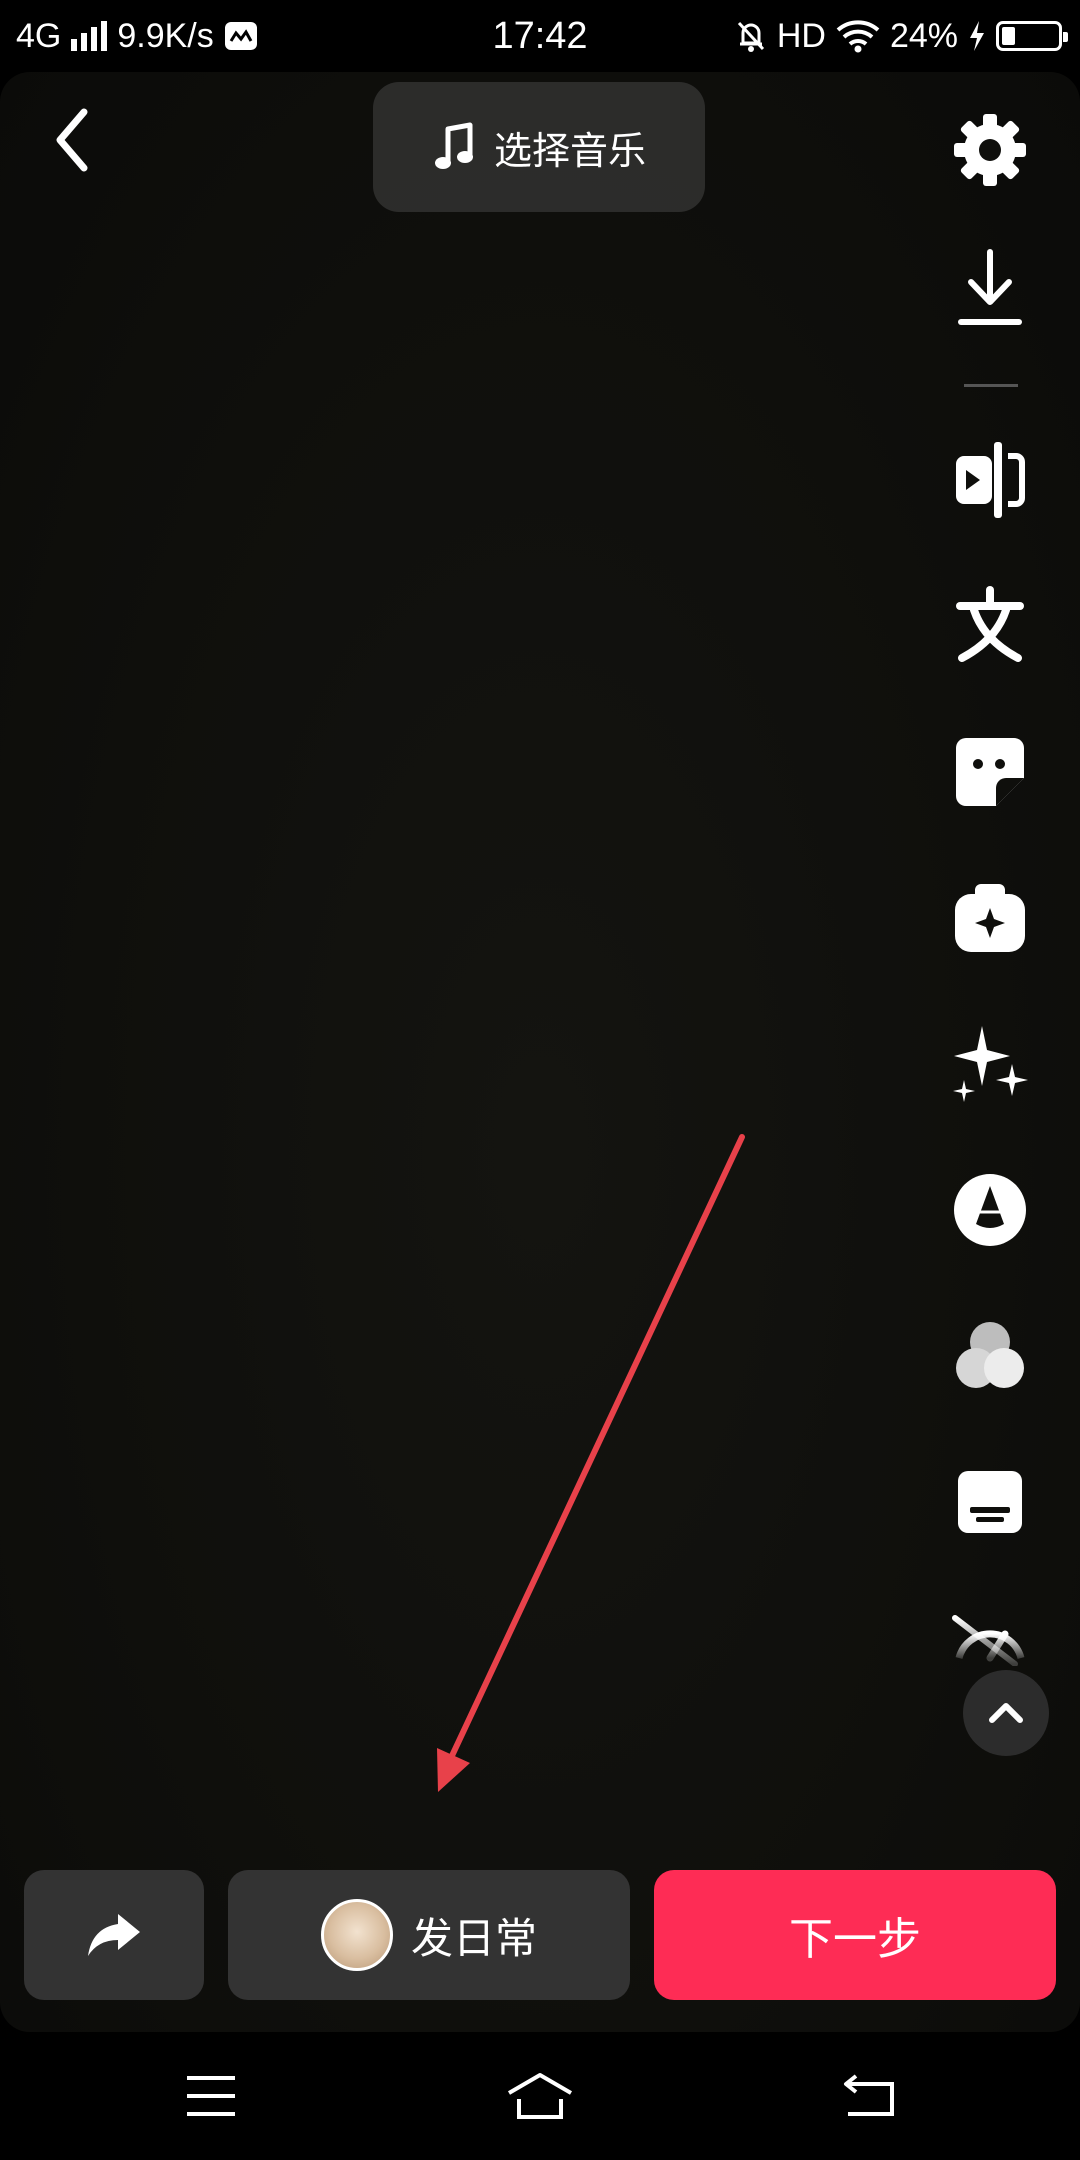 The width and height of the screenshot is (1080, 2160). I want to click on post-daily-button: 发日常, so click(429, 1935).